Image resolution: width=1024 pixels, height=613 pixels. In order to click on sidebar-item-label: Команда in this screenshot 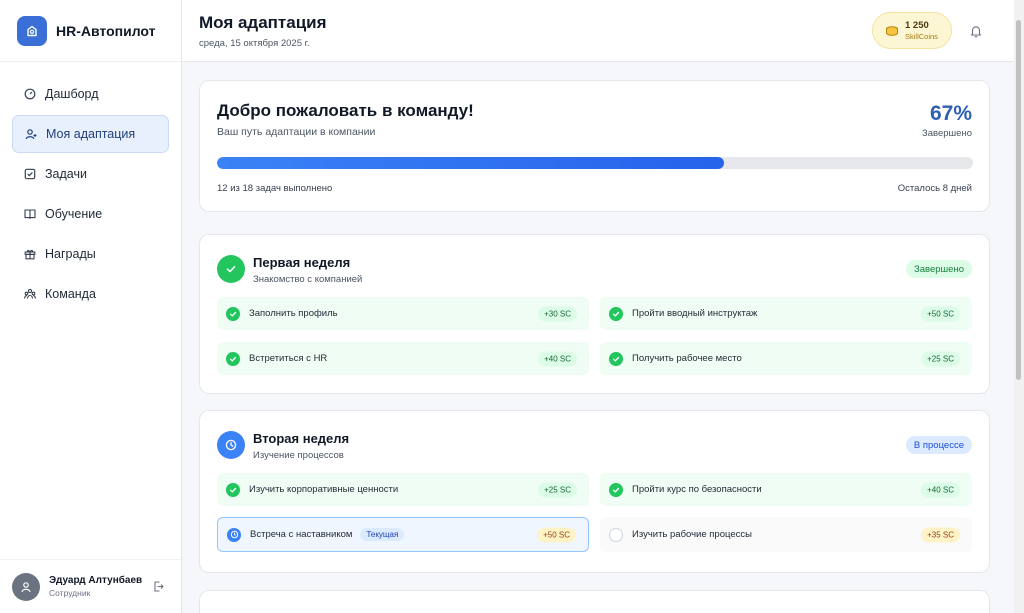, I will do `click(70, 294)`.